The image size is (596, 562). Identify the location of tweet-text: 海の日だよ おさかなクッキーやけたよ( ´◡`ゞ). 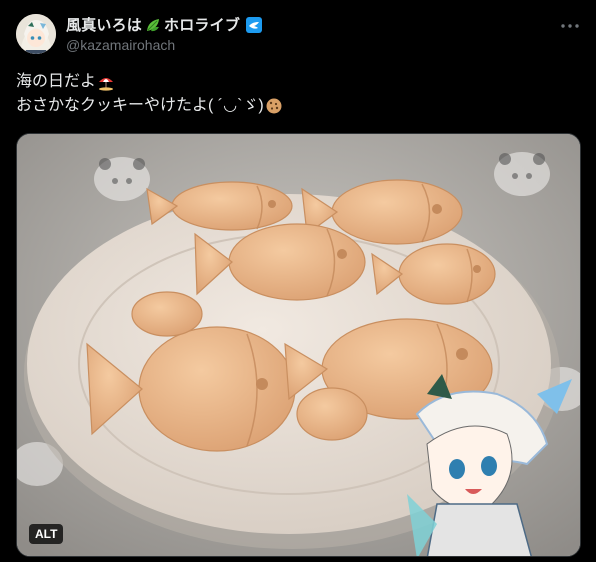
(149, 94).